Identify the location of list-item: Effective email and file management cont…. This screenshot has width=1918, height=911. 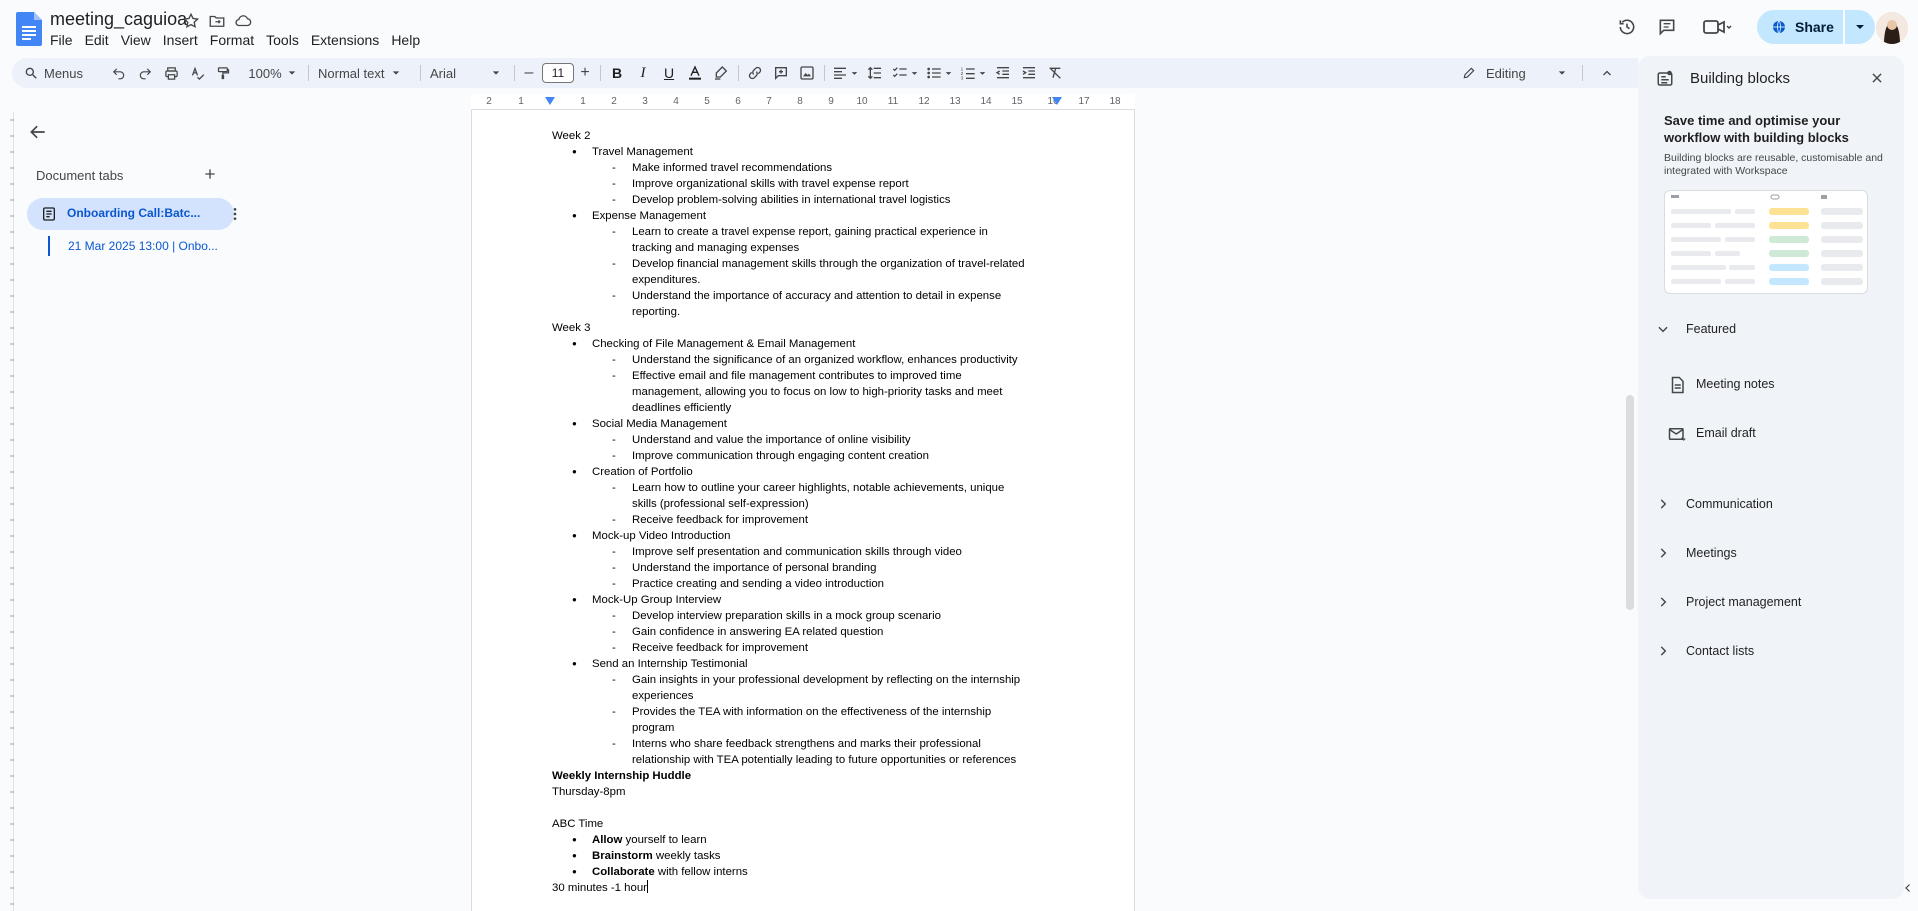
(802, 376).